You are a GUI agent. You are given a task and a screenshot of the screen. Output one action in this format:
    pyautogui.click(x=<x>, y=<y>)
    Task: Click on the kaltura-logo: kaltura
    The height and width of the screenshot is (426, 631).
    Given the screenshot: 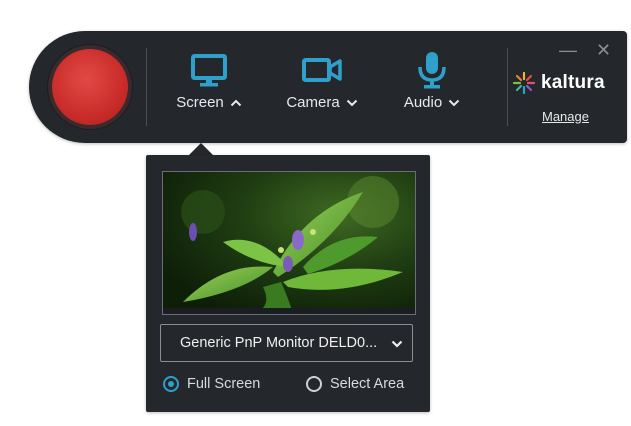 What is the action you would take?
    pyautogui.click(x=559, y=83)
    